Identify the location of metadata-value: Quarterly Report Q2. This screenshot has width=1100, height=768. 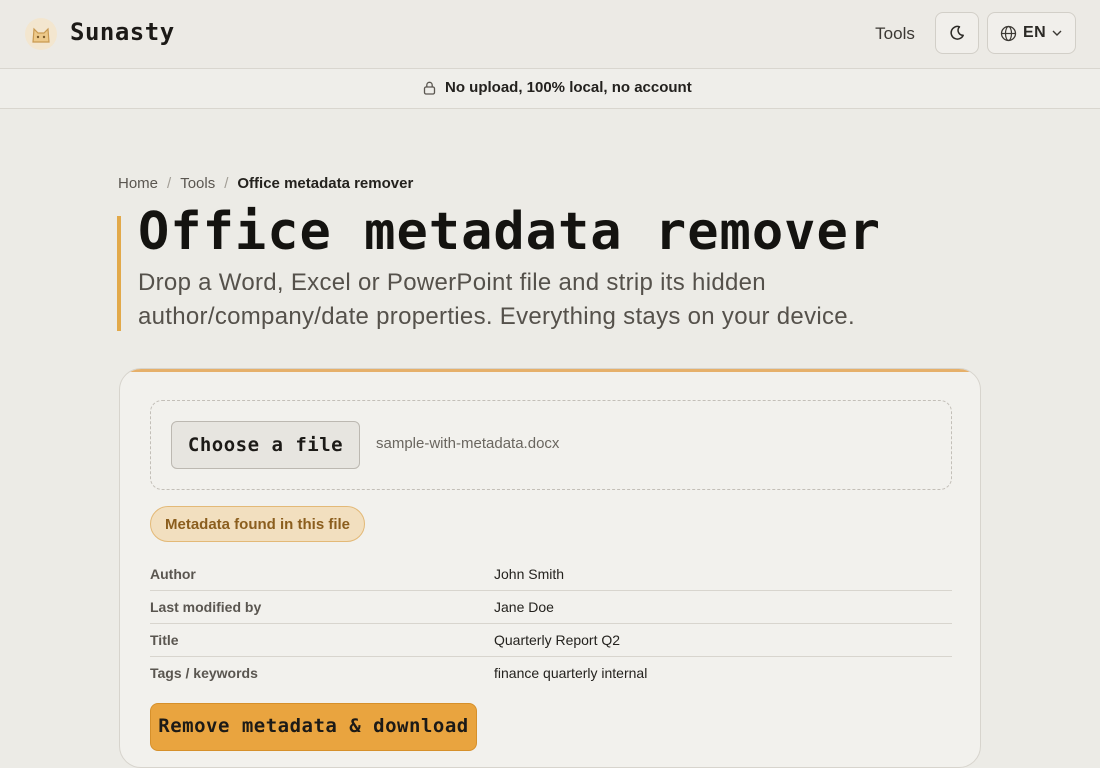
(723, 640).